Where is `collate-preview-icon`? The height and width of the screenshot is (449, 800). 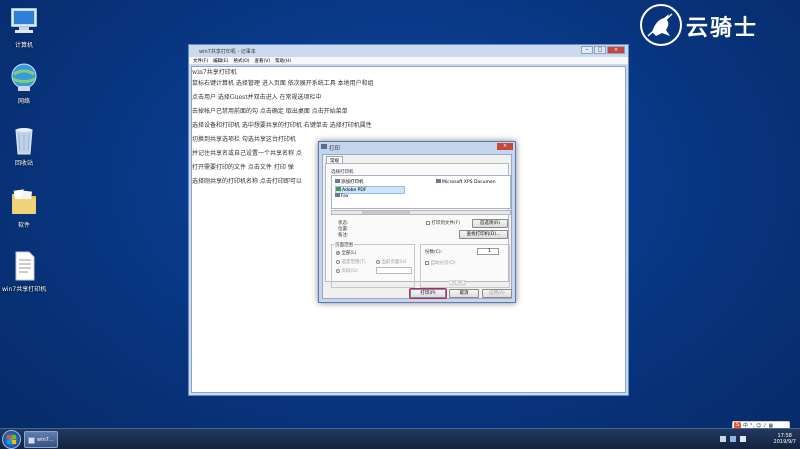 collate-preview-icon is located at coordinates (457, 278).